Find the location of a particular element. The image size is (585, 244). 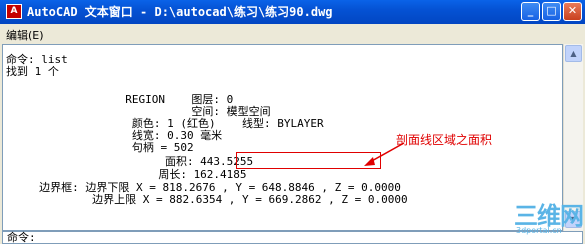

text-line: 找到 1 个 is located at coordinates (32, 71).